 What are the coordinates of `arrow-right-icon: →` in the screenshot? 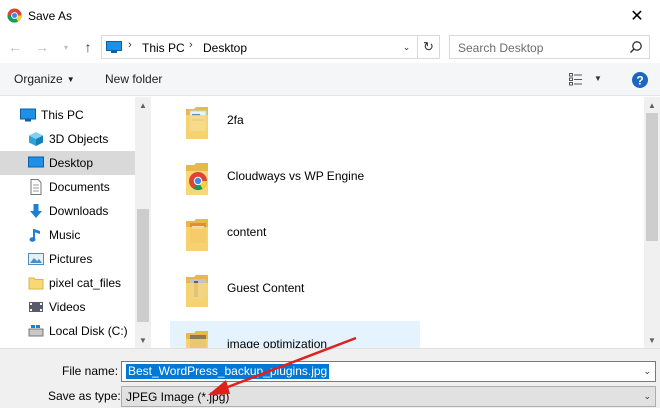 It's located at (42, 47).